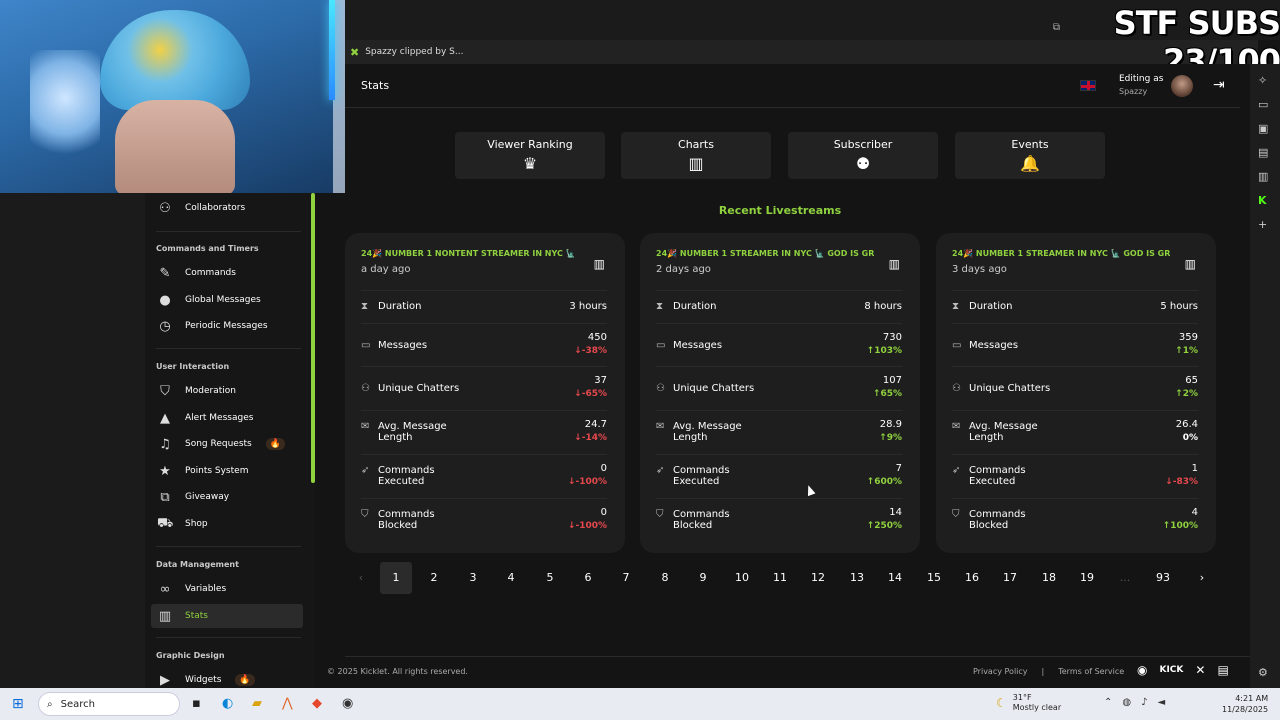  What do you see at coordinates (591, 482) in the screenshot?
I see `stat-delta-value: -100%` at bounding box center [591, 482].